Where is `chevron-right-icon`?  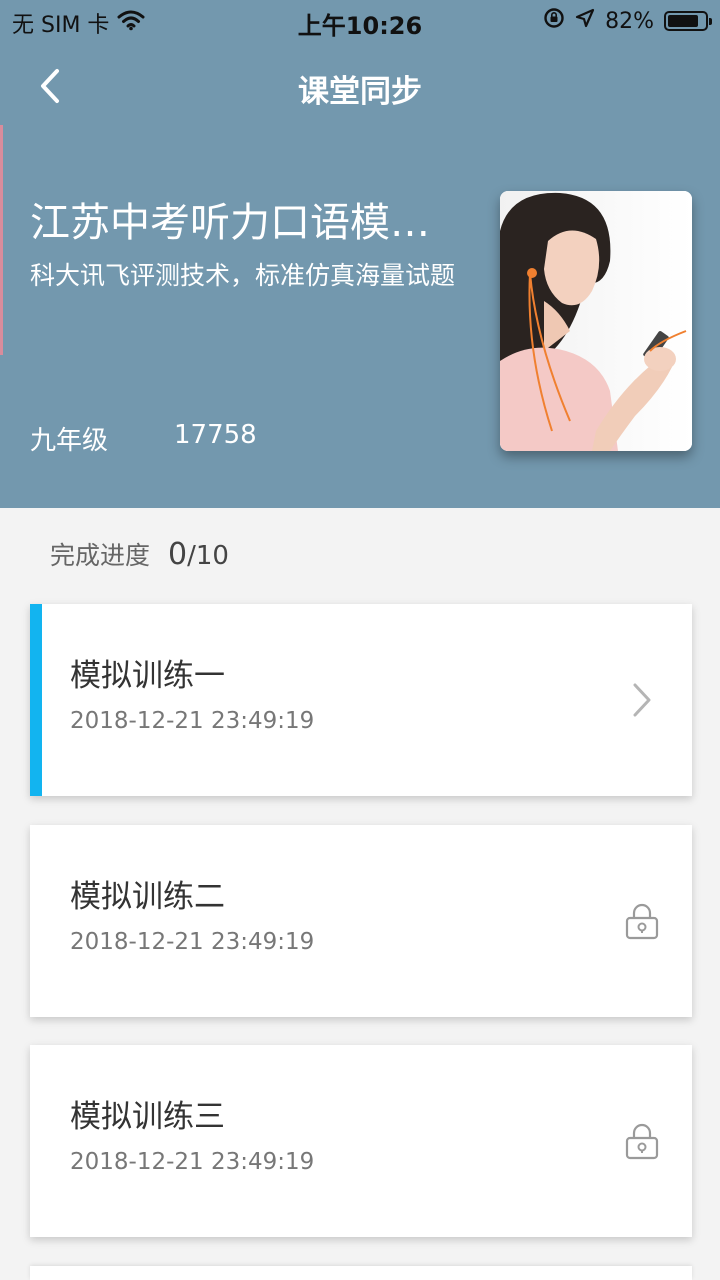
chevron-right-icon is located at coordinates (642, 700).